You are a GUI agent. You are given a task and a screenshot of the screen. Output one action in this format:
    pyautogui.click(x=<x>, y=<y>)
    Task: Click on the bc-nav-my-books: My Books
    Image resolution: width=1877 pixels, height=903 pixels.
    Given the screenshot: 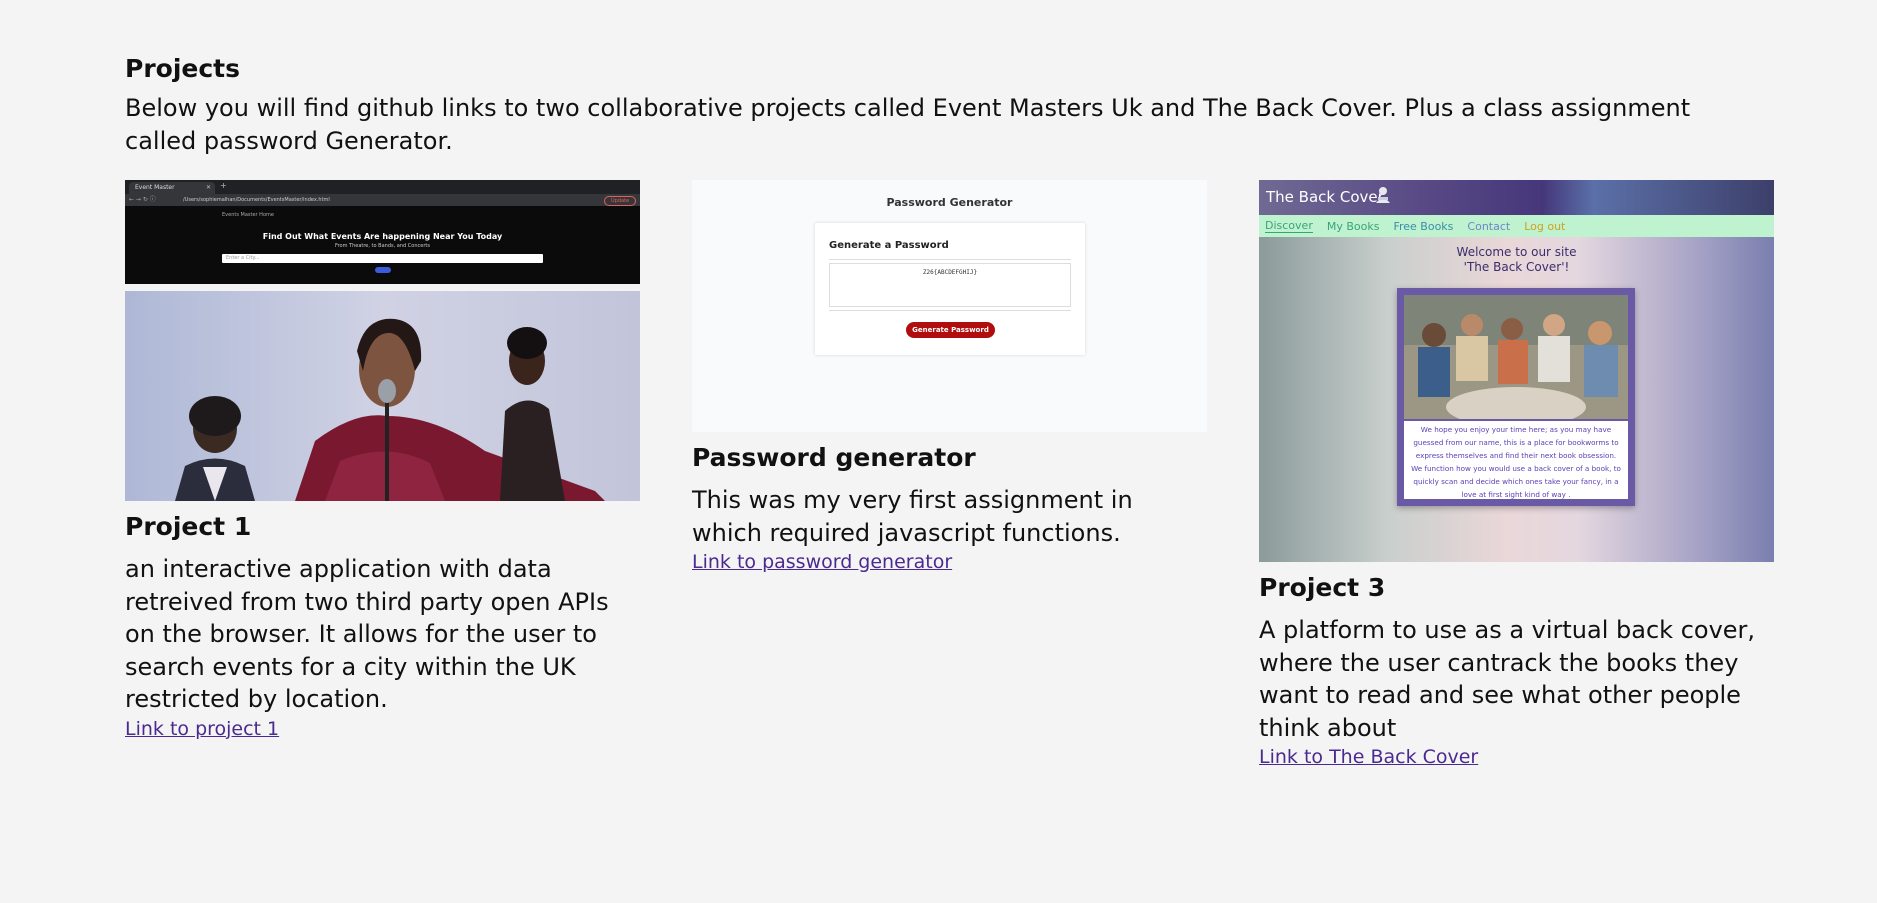 What is the action you would take?
    pyautogui.click(x=1353, y=226)
    